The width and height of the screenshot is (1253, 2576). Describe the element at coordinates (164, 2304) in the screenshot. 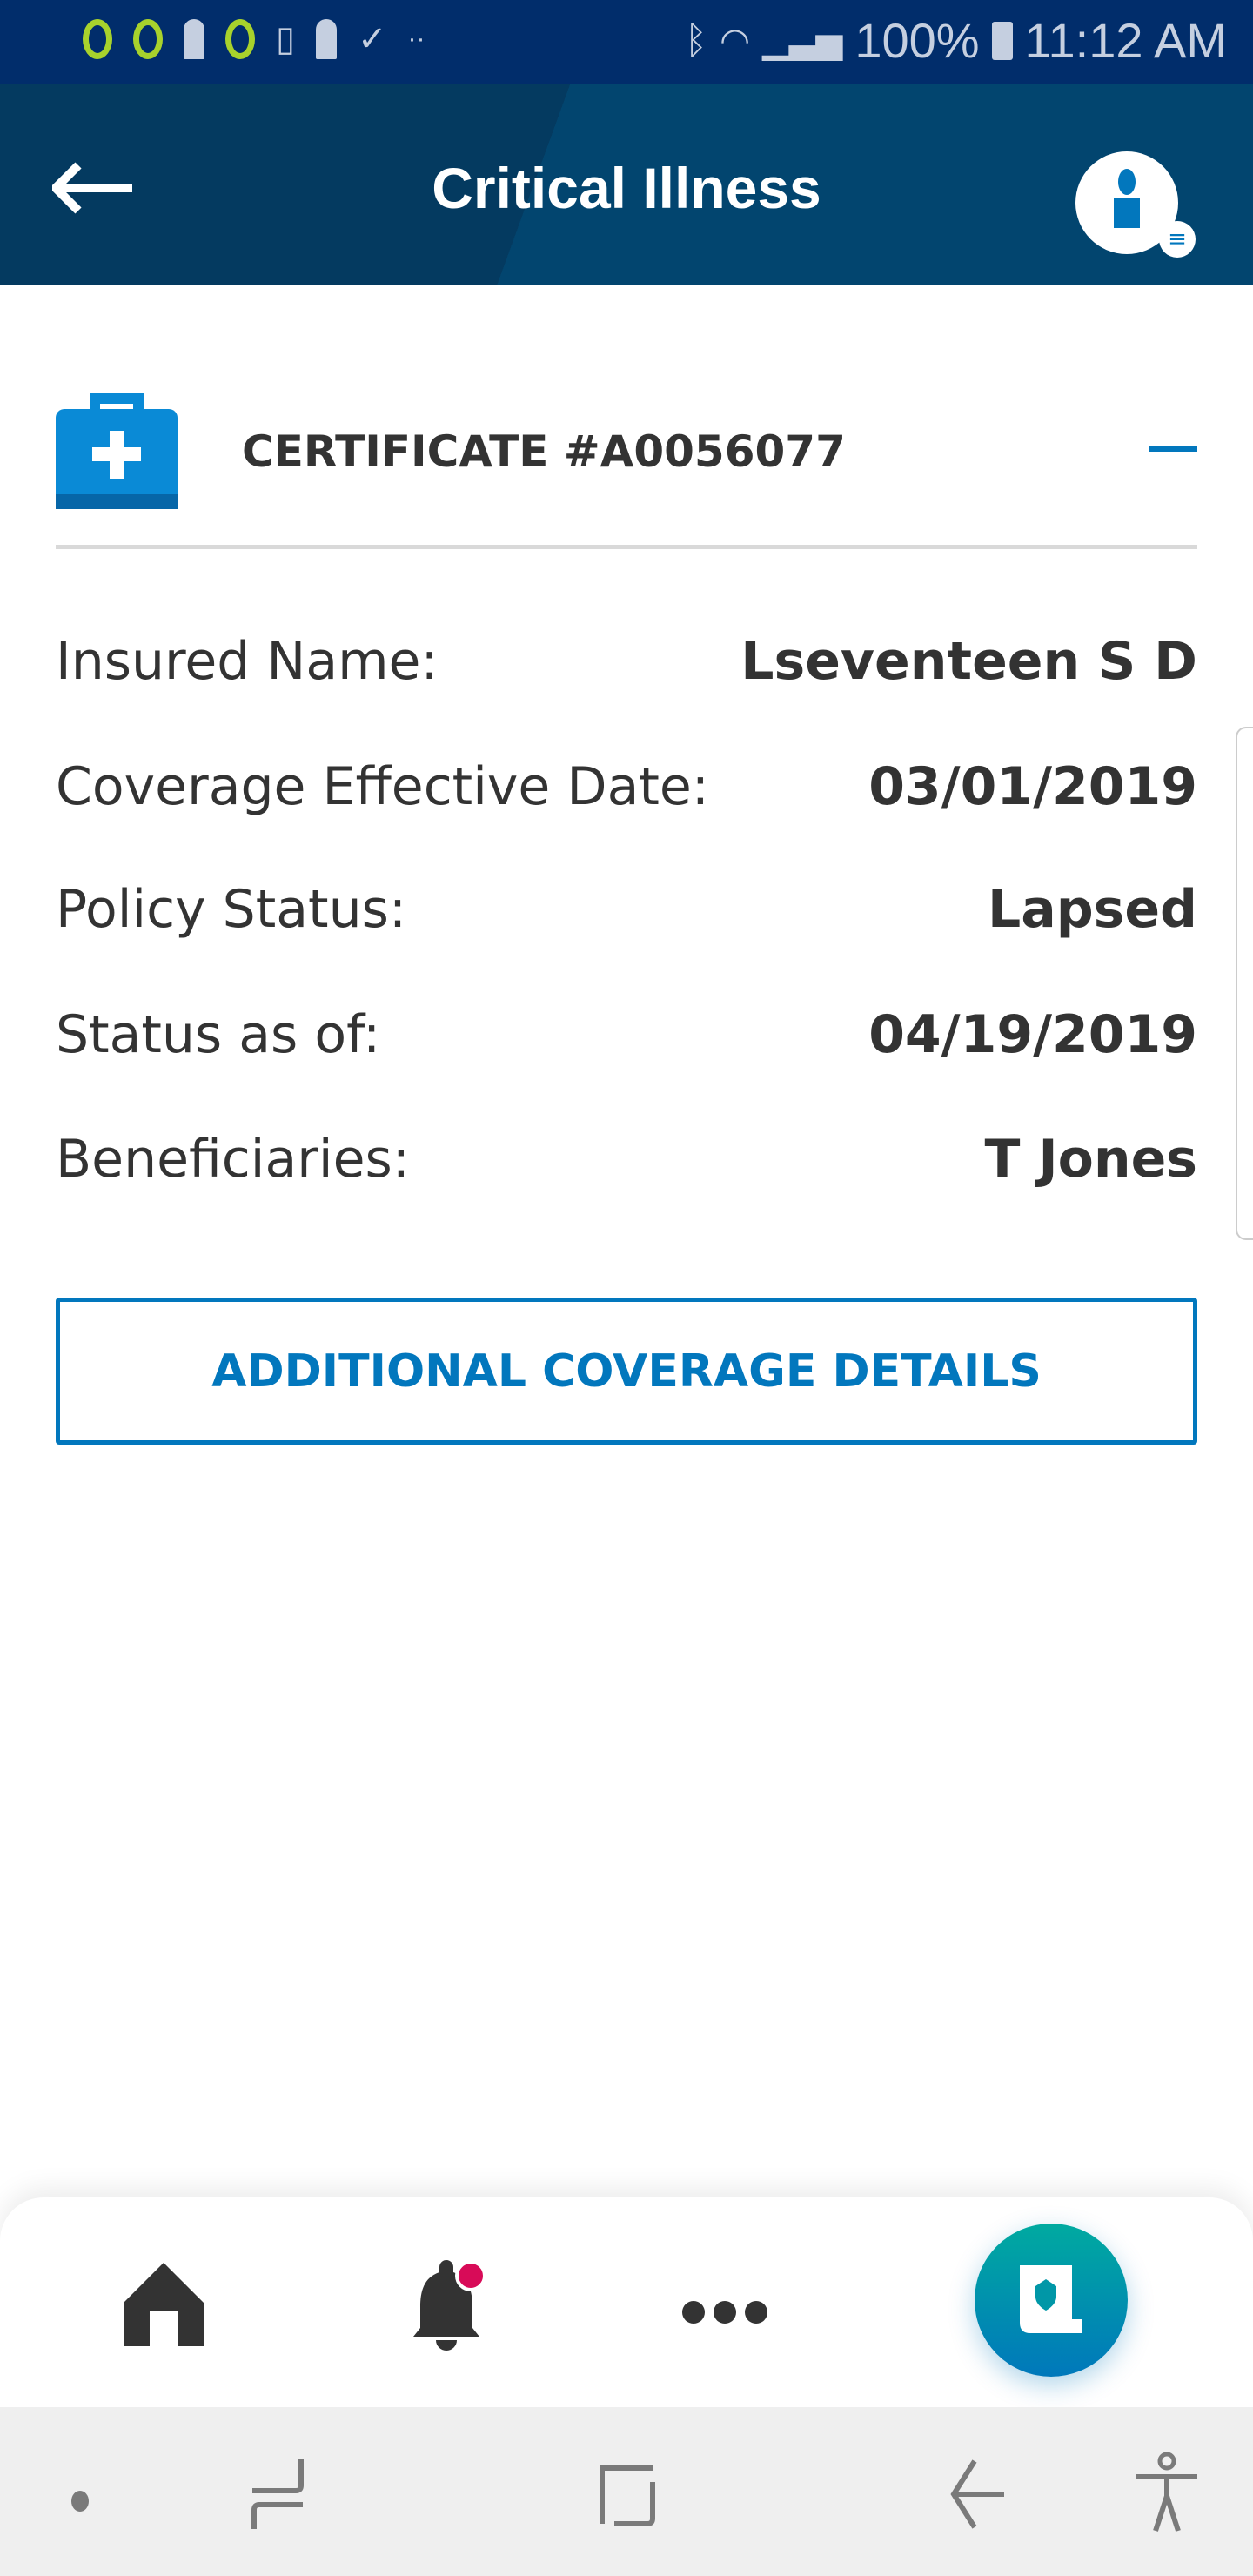

I see `home-icon` at that location.